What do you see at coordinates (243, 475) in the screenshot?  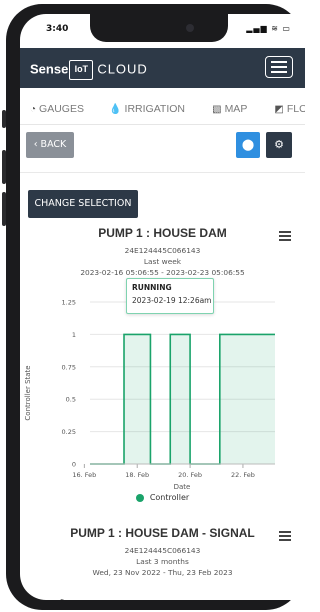 I see `x-tick-label: 22. Feb` at bounding box center [243, 475].